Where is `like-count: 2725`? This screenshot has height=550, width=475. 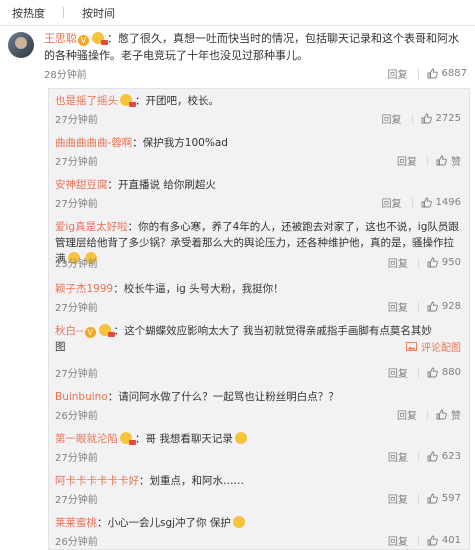 like-count: 2725 is located at coordinates (448, 118).